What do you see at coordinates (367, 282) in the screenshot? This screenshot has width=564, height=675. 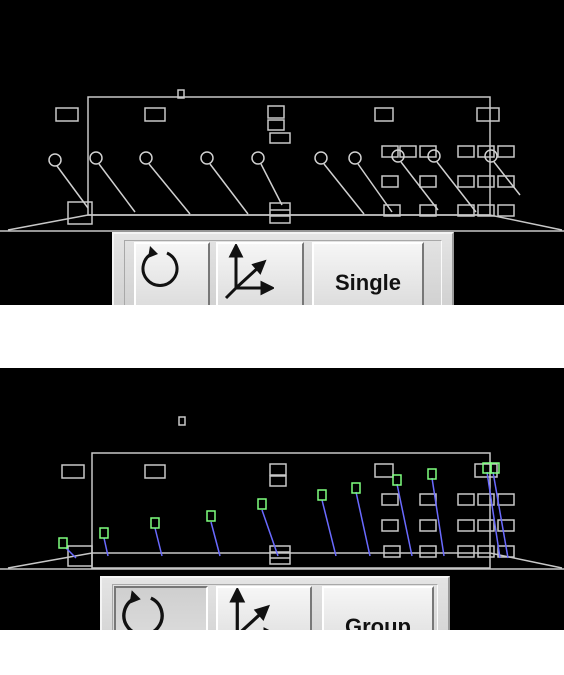 I see `mode-button-label: Single` at bounding box center [367, 282].